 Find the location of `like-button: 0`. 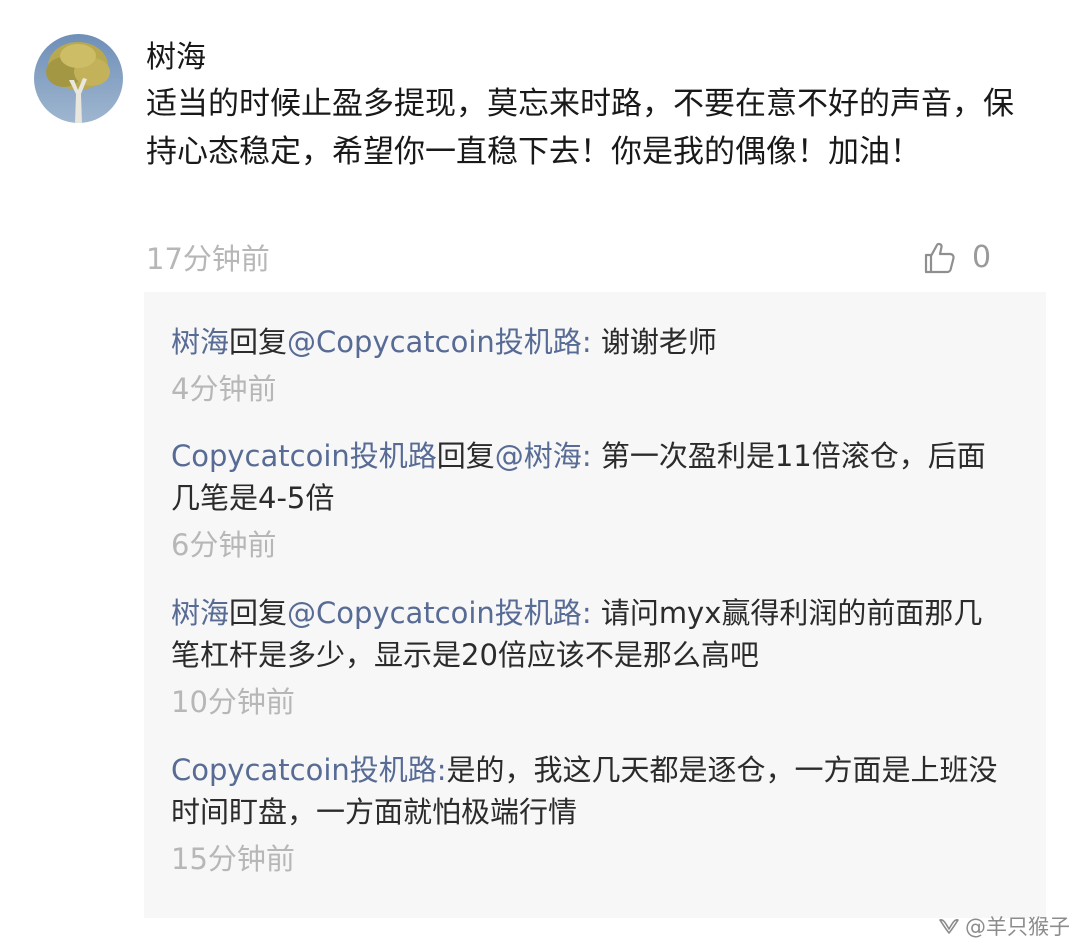

like-button: 0 is located at coordinates (956, 258).